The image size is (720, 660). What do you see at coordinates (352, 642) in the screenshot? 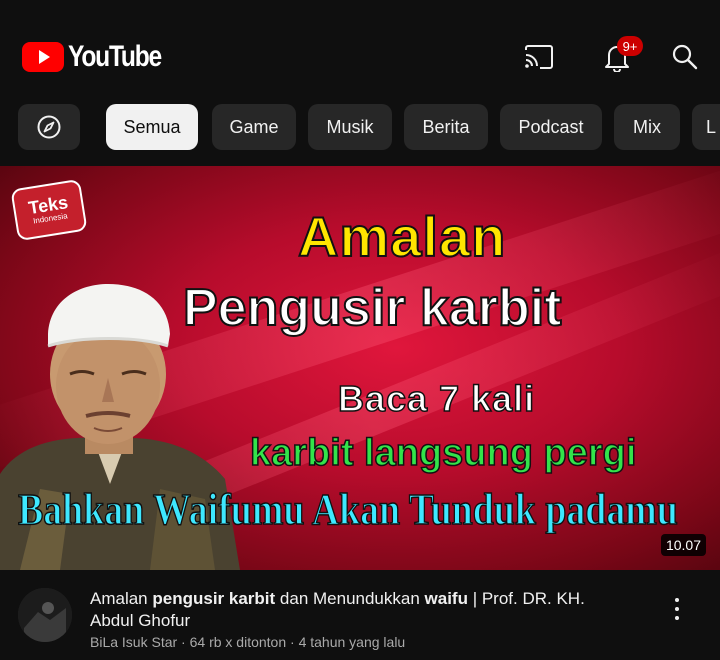
I see `upload-age: 4 tahun yang lalu` at bounding box center [352, 642].